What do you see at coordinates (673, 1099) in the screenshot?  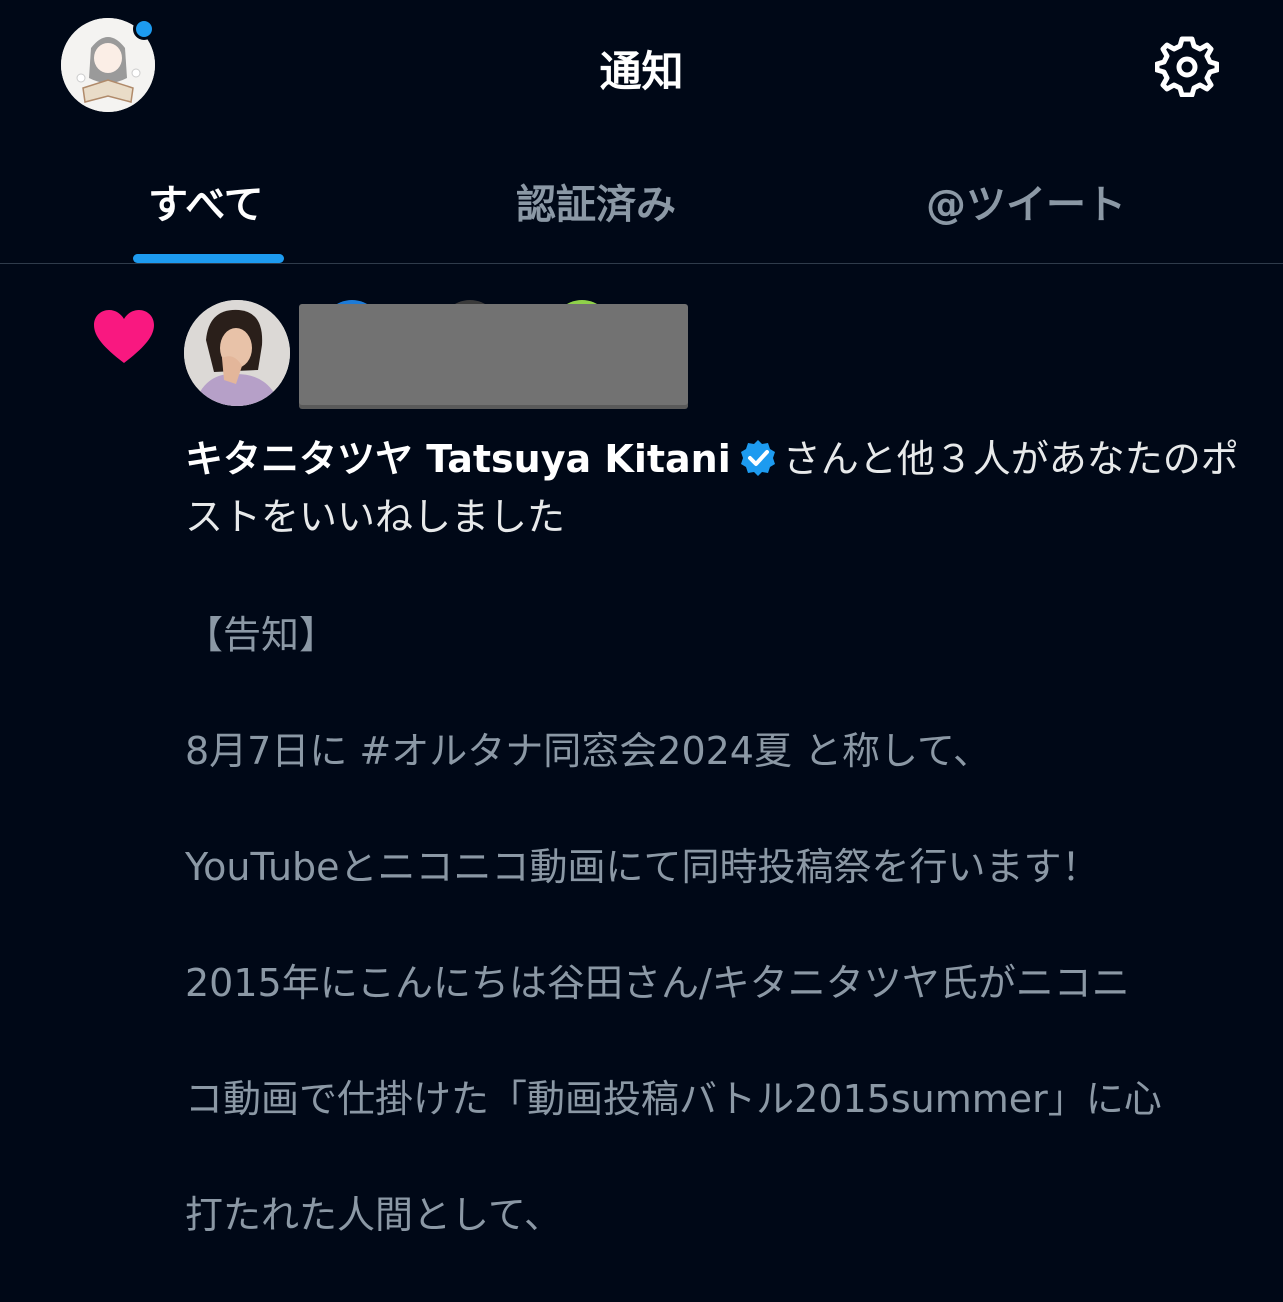 I see `post-line: コ動画で仕掛けた「動画投稿バトル2015summer」に心` at bounding box center [673, 1099].